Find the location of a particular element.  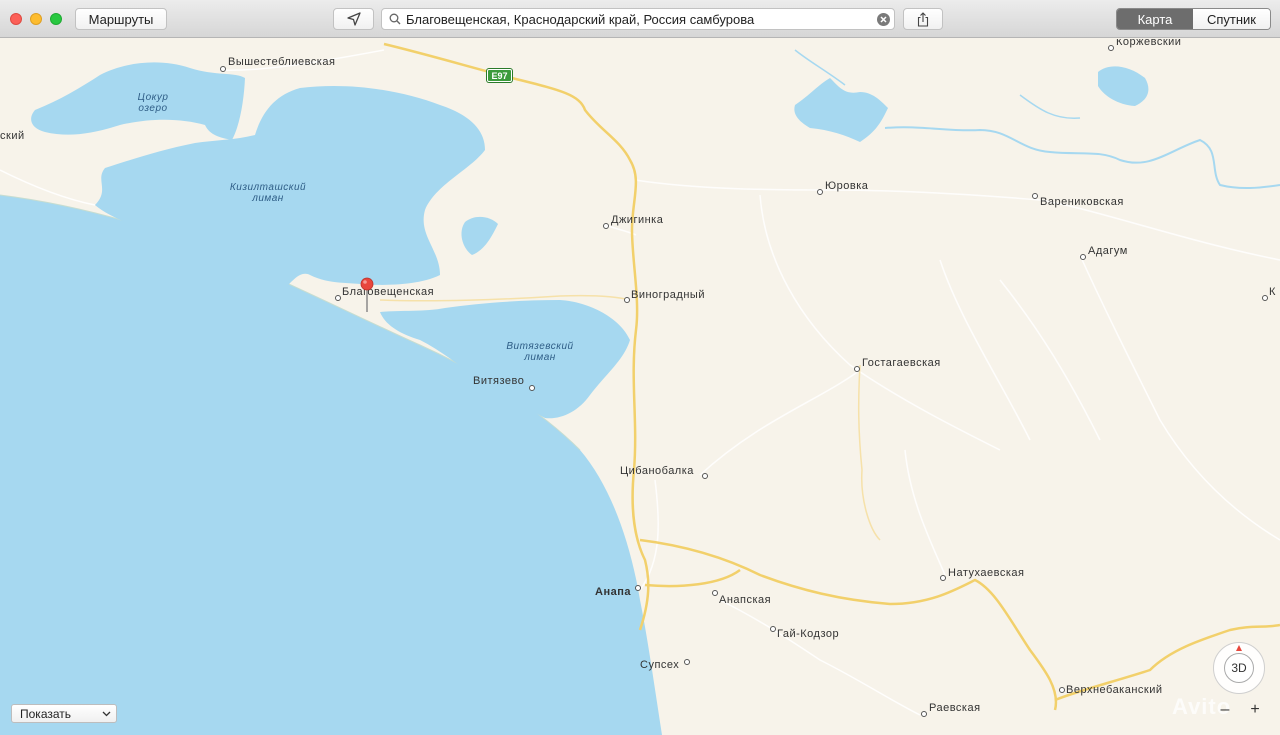

place-natukhaevskaya: Натухаевская is located at coordinates (986, 573).